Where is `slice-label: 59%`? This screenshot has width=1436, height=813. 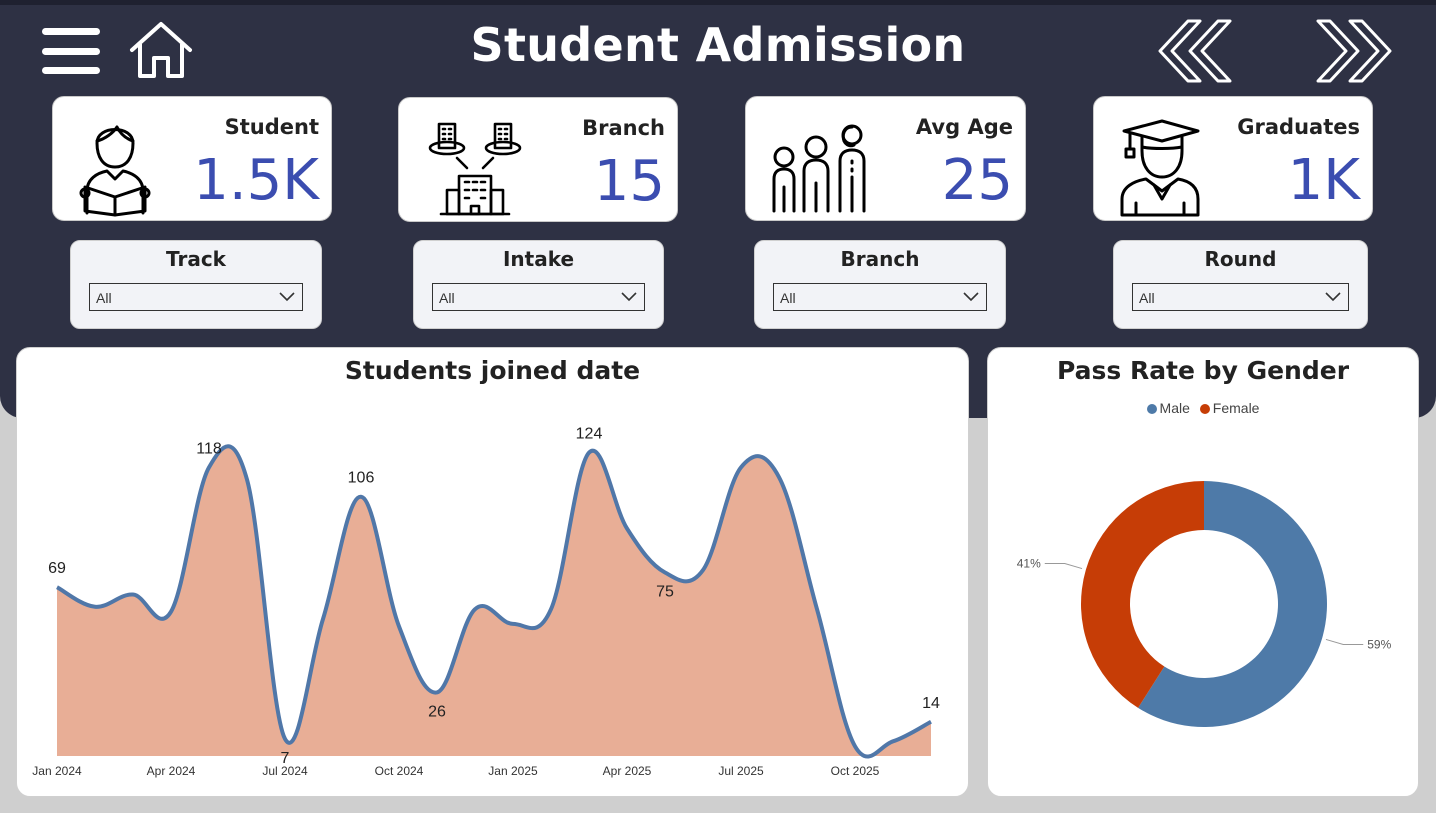 slice-label: 59% is located at coordinates (1379, 644).